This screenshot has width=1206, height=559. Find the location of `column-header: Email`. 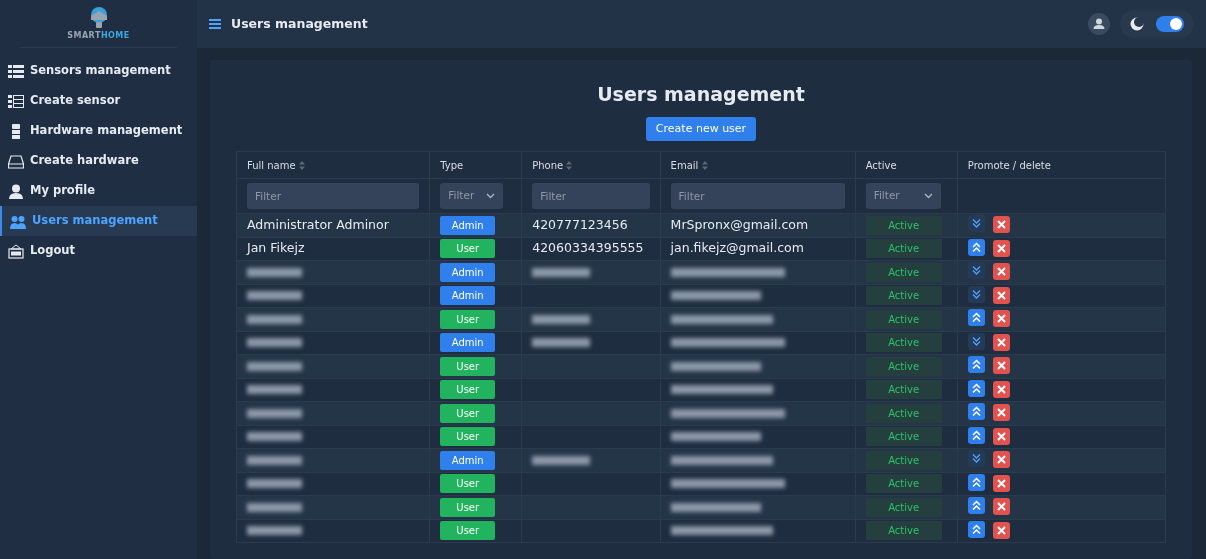

column-header: Email is located at coordinates (689, 165).